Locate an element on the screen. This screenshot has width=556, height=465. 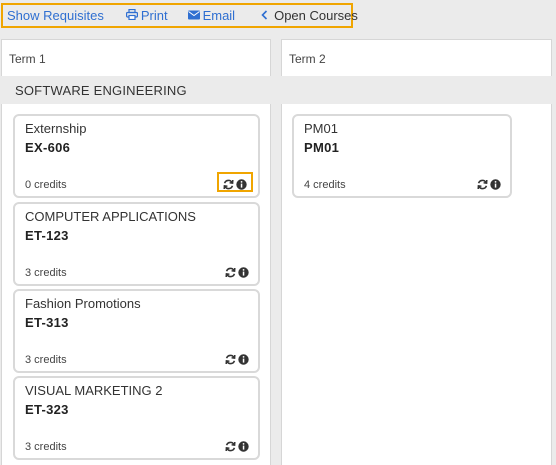
course-title: Fashion Promotions is located at coordinates (83, 303).